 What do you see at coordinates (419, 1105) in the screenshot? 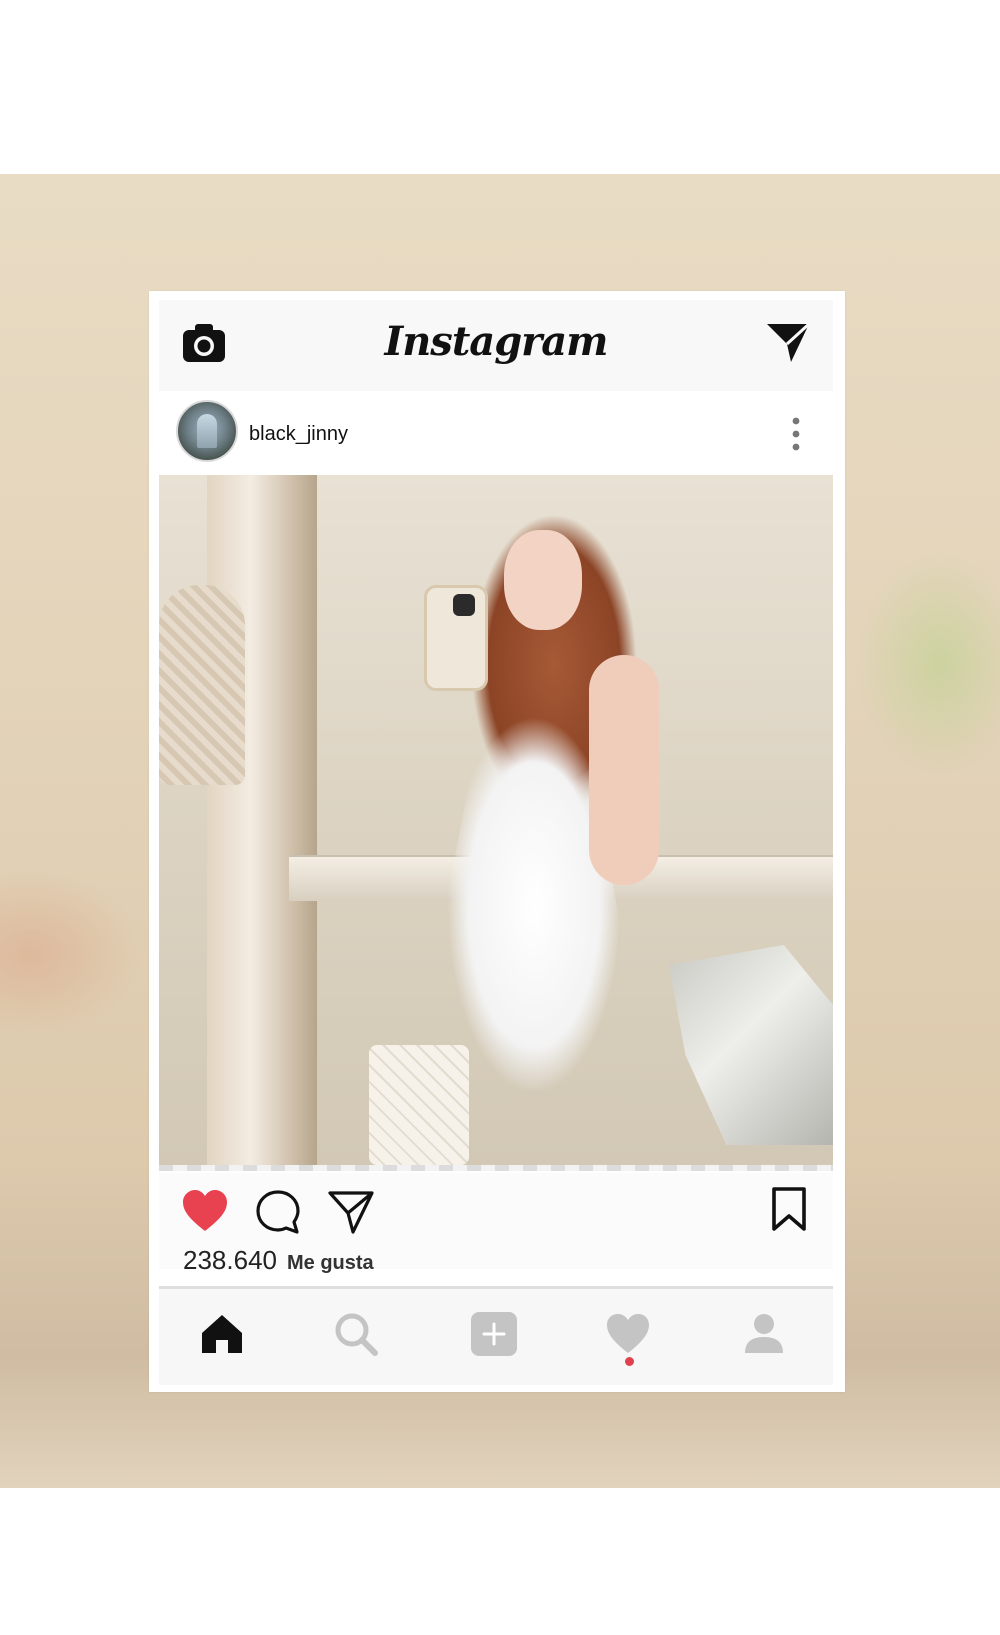
I see `photo-handbag` at bounding box center [419, 1105].